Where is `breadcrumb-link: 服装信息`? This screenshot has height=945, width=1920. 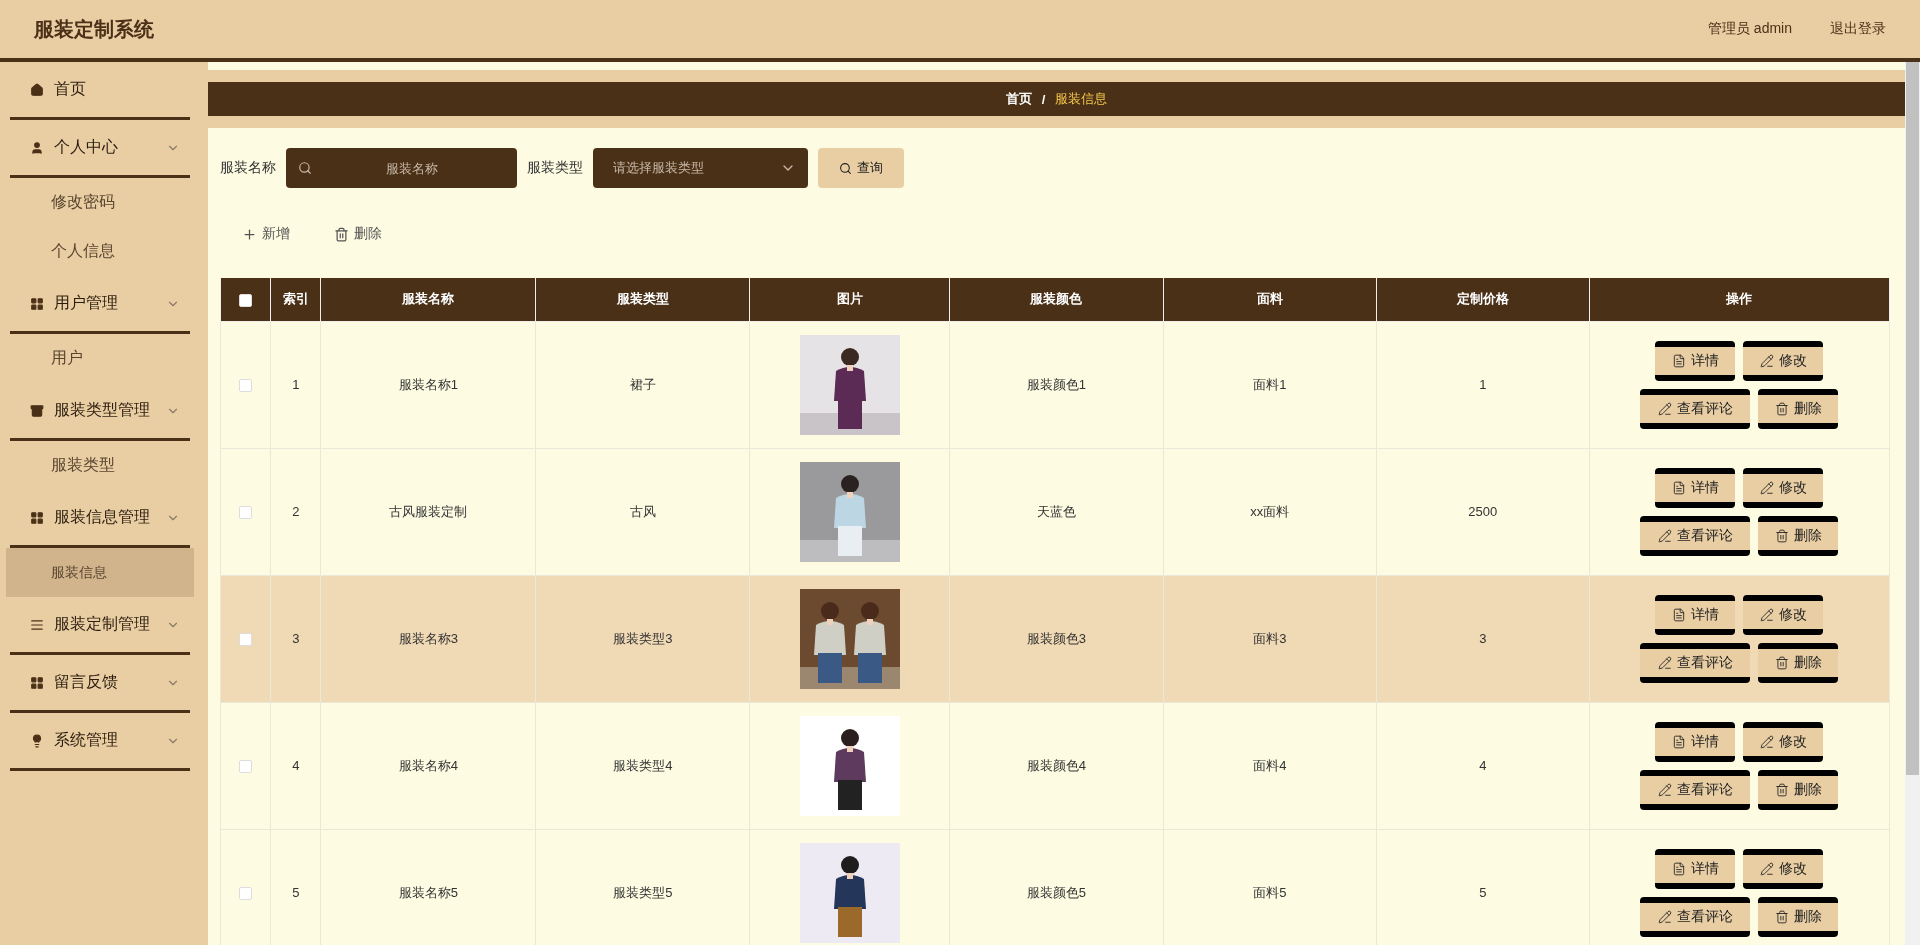 breadcrumb-link: 服装信息 is located at coordinates (1081, 99).